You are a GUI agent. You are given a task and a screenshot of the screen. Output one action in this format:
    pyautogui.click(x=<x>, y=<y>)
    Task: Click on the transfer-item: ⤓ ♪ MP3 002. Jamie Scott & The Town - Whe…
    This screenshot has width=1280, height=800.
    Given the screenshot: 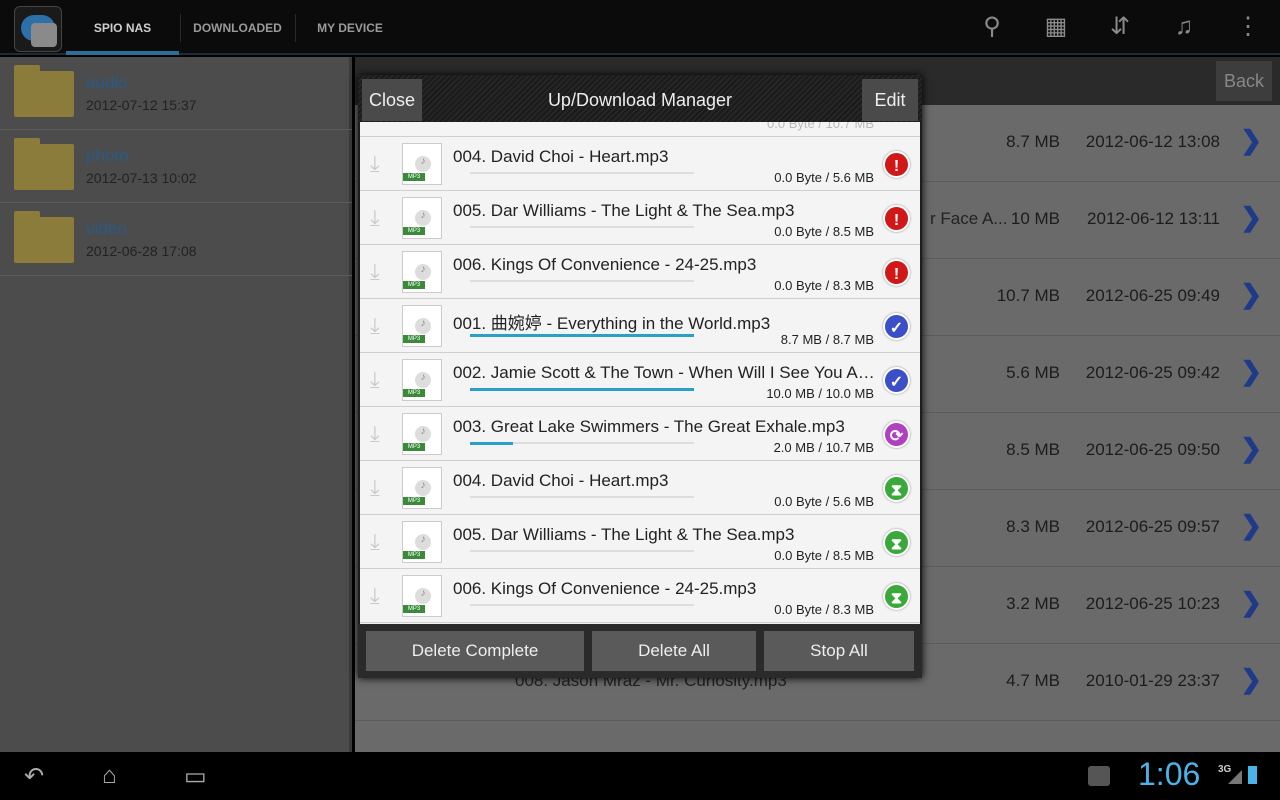 What is the action you would take?
    pyautogui.click(x=640, y=380)
    